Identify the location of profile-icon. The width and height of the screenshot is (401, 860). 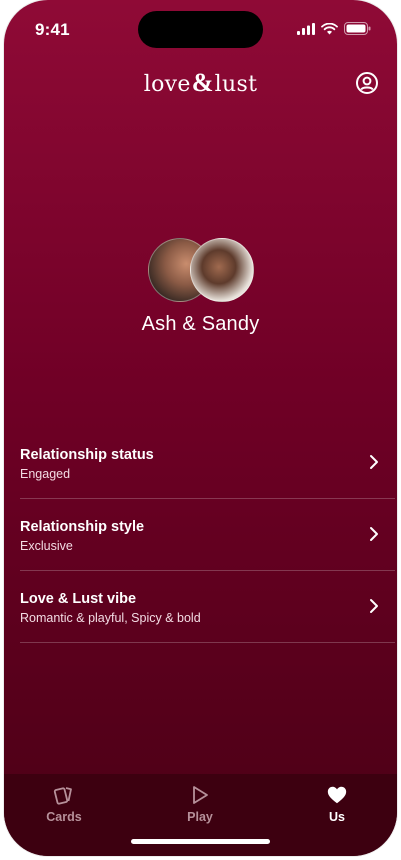
(367, 83).